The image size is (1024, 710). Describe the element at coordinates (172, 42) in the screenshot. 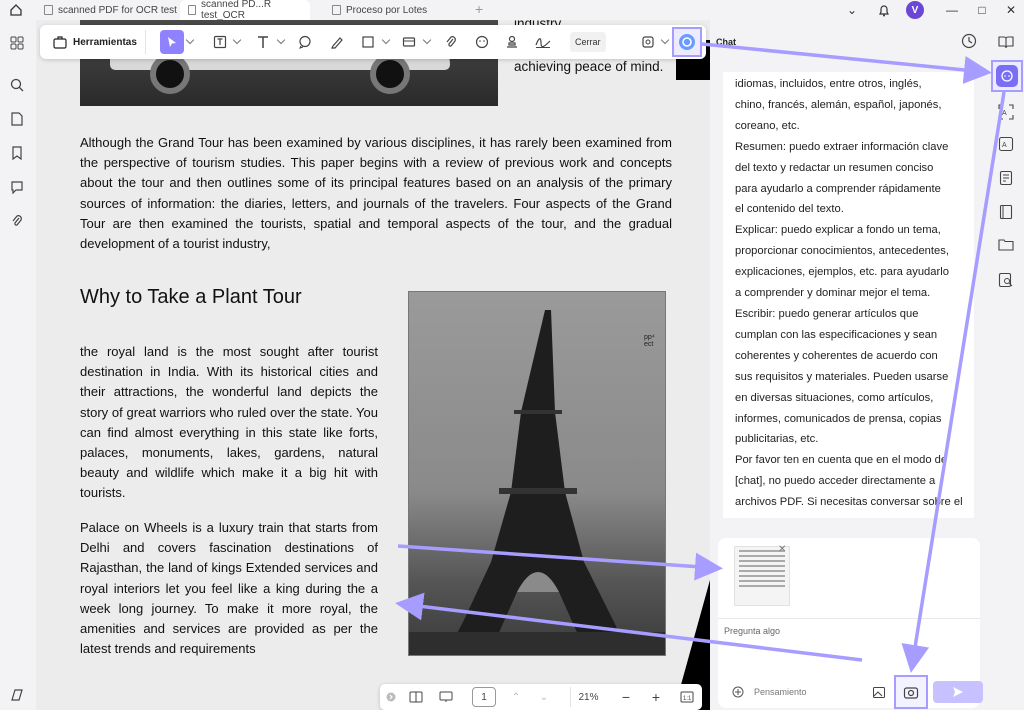

I see `select-cursor-icon` at that location.